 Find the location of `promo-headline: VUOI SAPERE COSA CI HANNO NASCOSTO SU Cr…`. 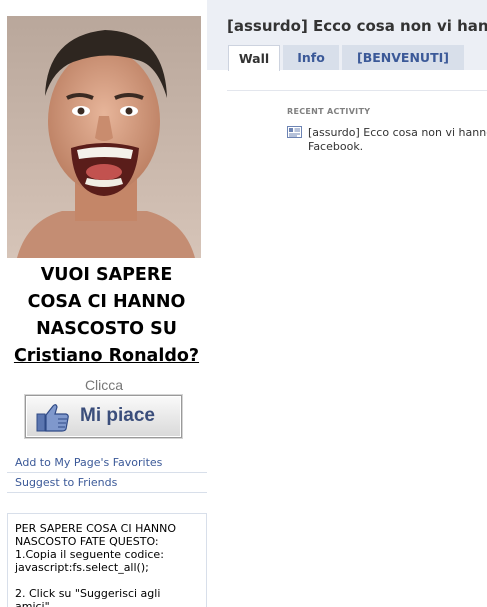

promo-headline: VUOI SAPERE COSA CI HANNO NASCOSTO SU Cr… is located at coordinates (106, 316).